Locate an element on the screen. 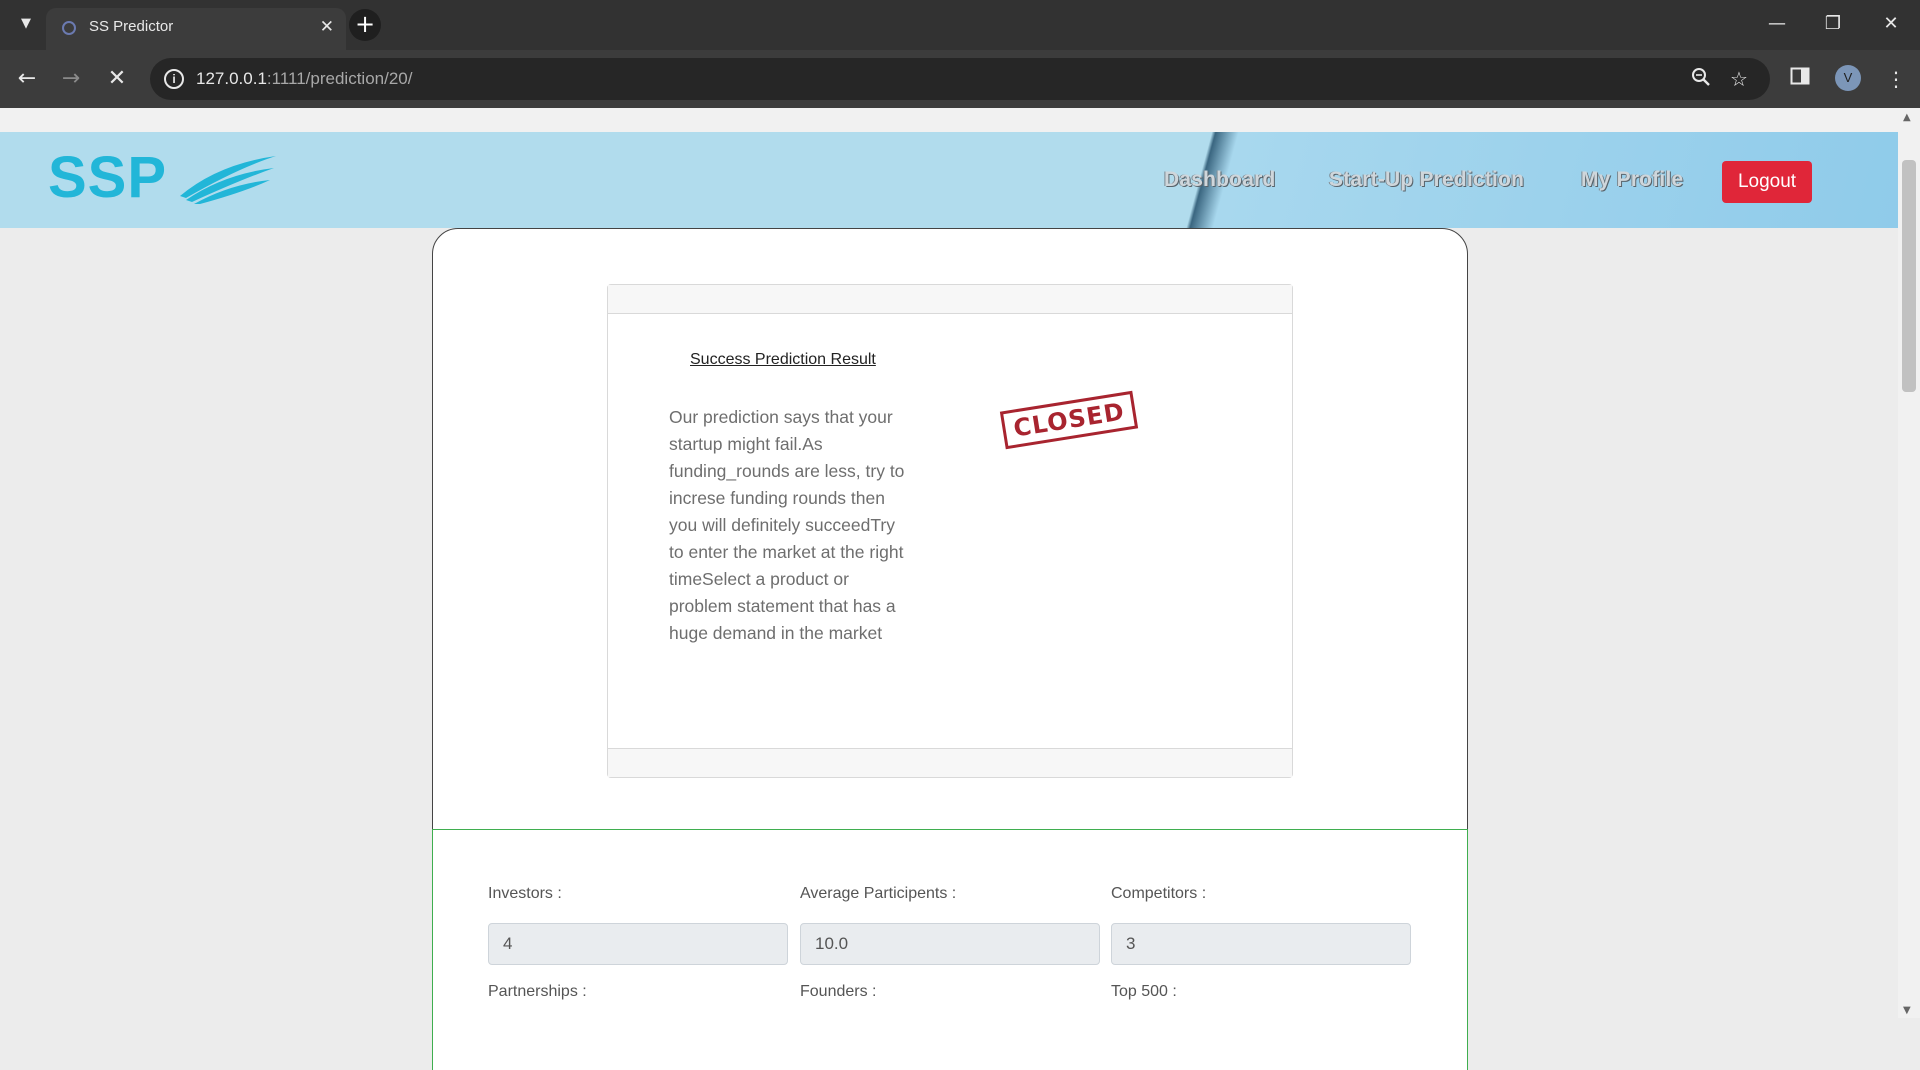  partnerships-label: Partnerships : is located at coordinates (537, 991).